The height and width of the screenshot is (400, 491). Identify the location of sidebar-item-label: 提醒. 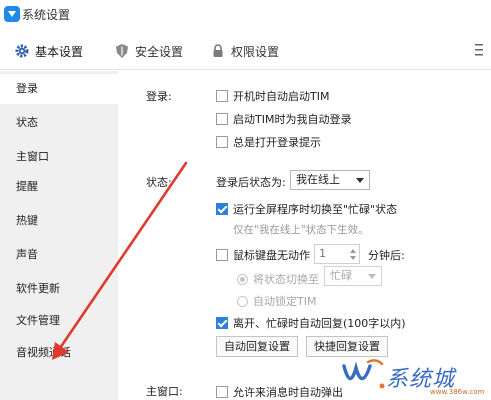
(27, 186).